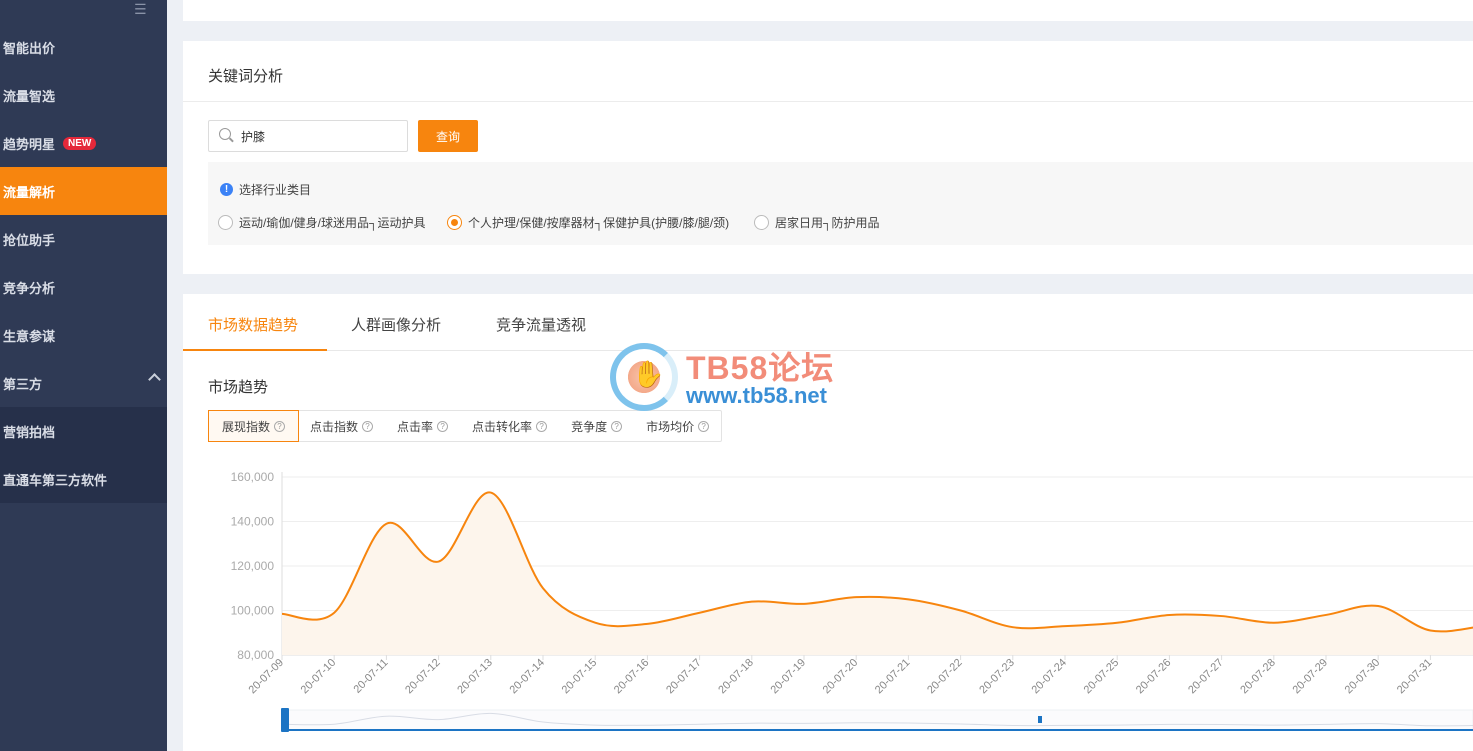  What do you see at coordinates (1040, 719) in the screenshot?
I see `zoom-slider-grip` at bounding box center [1040, 719].